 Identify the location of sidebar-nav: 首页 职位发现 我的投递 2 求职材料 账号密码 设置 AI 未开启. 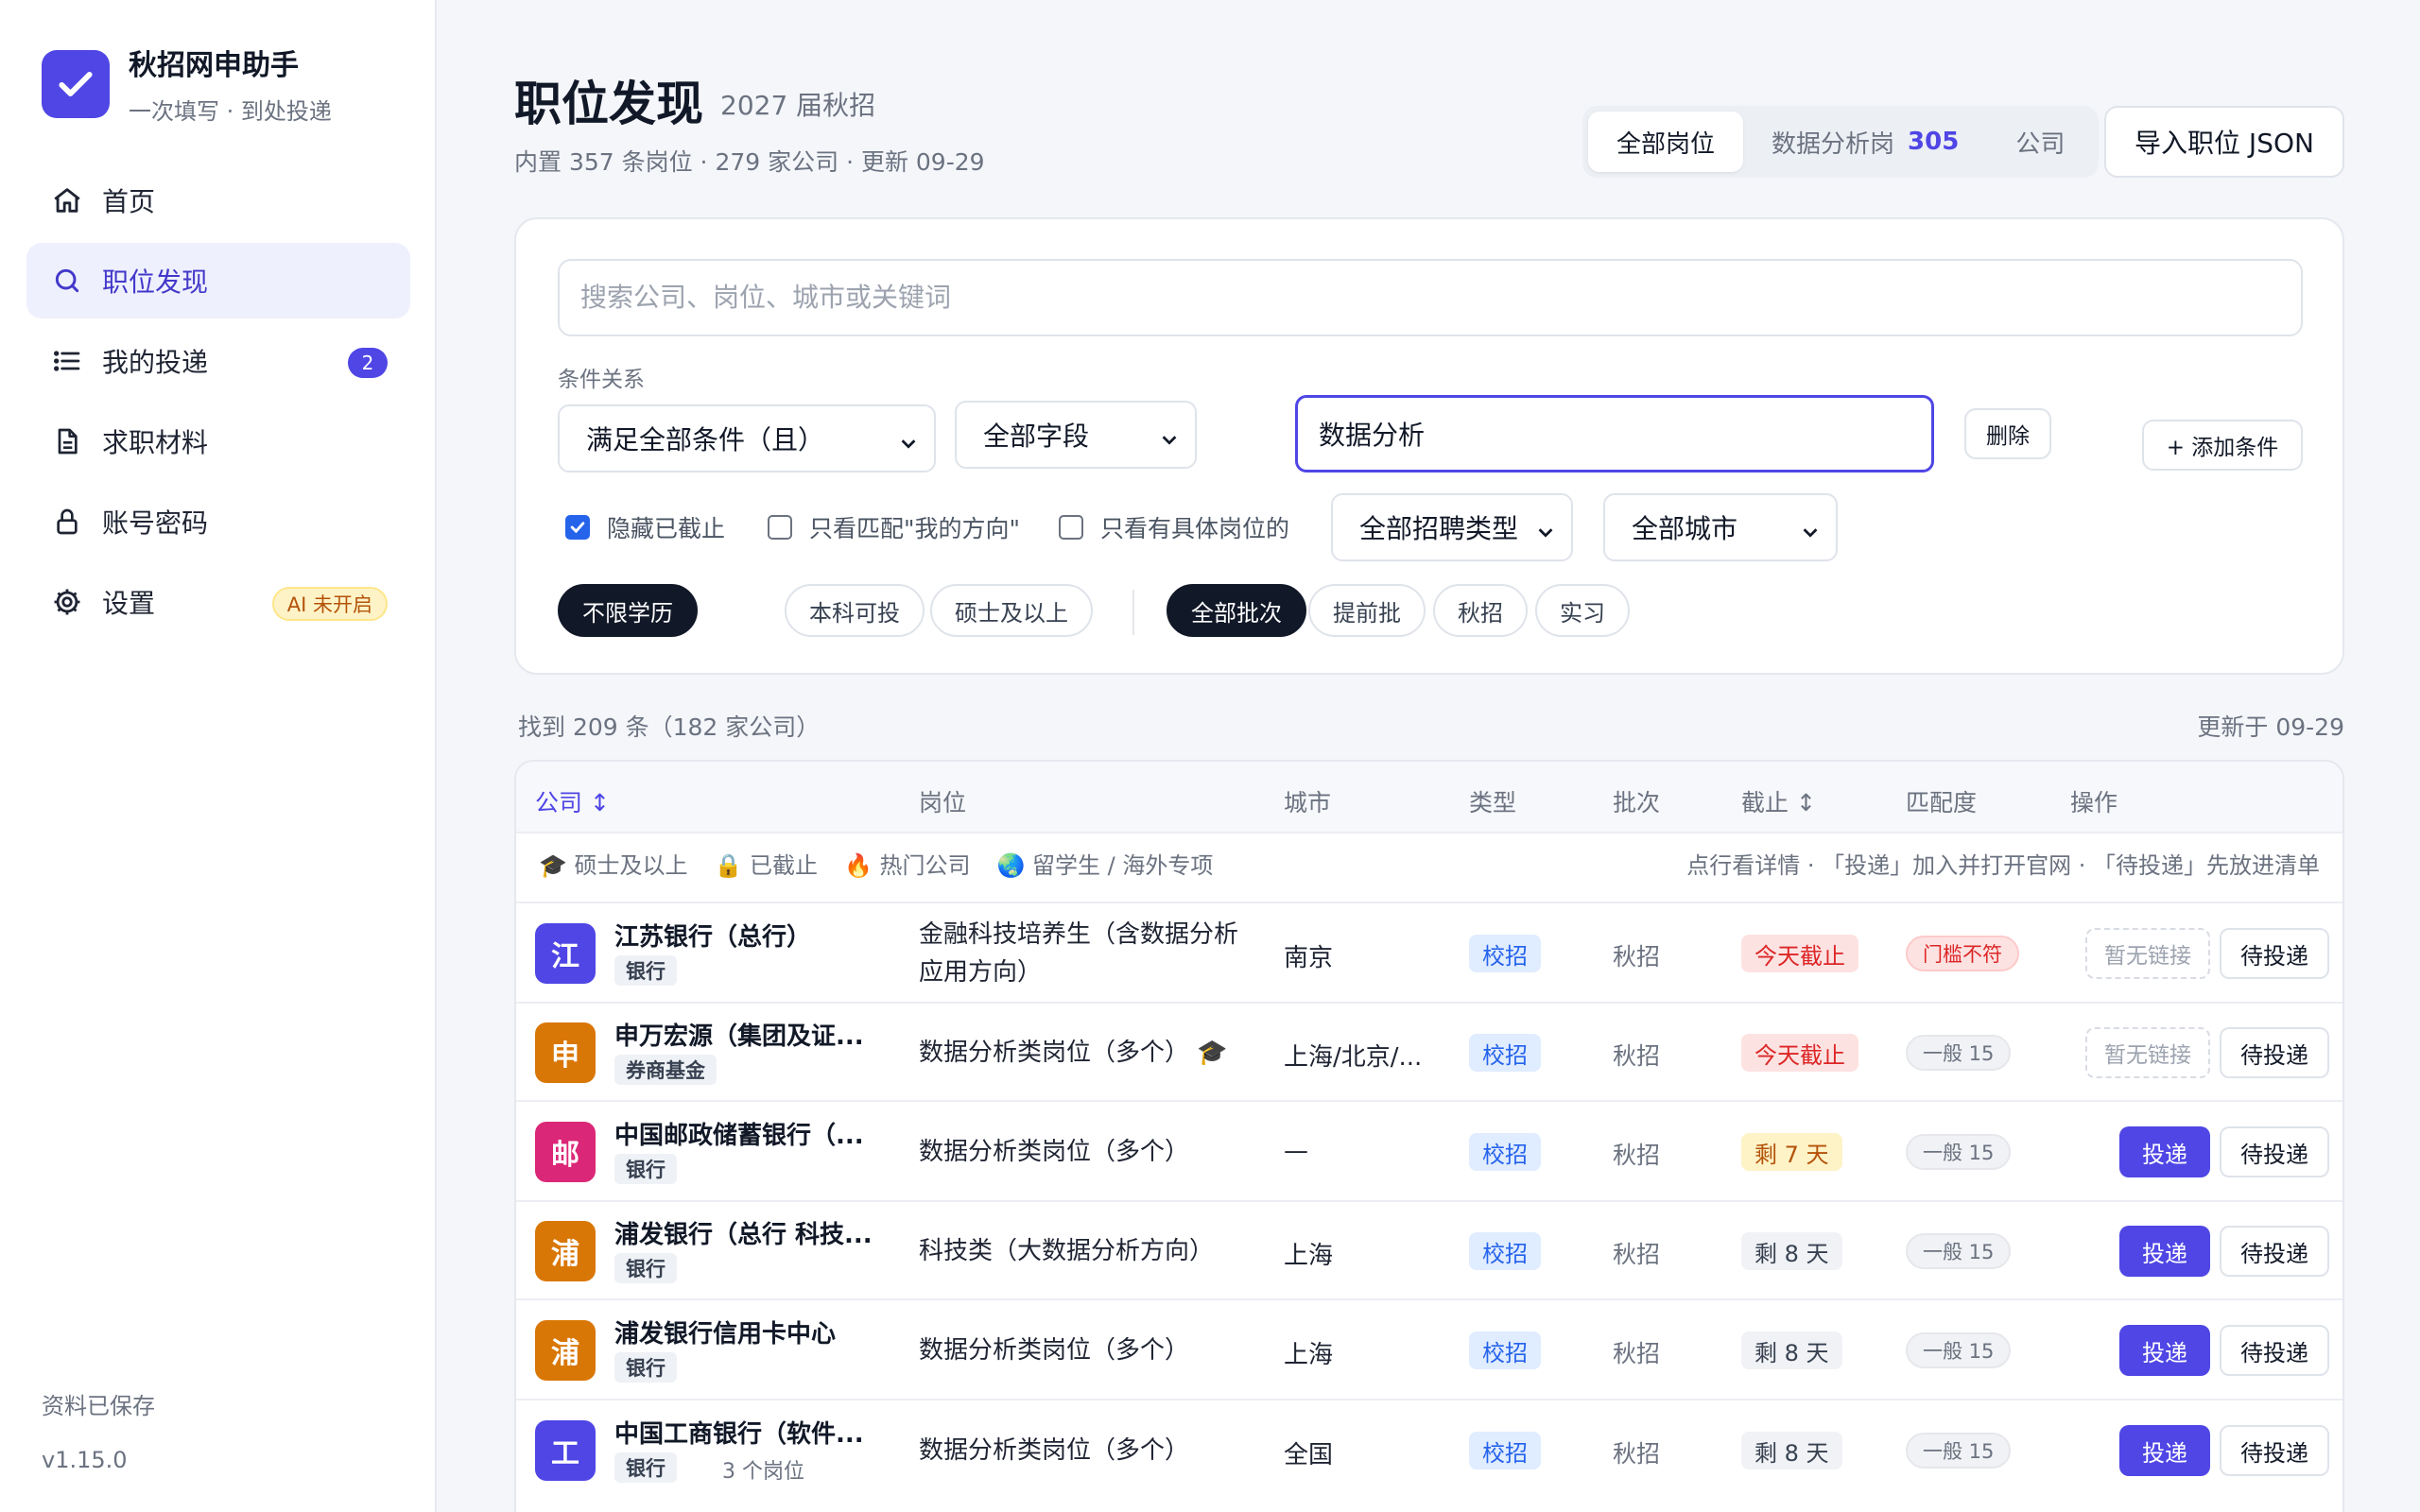
(218, 403).